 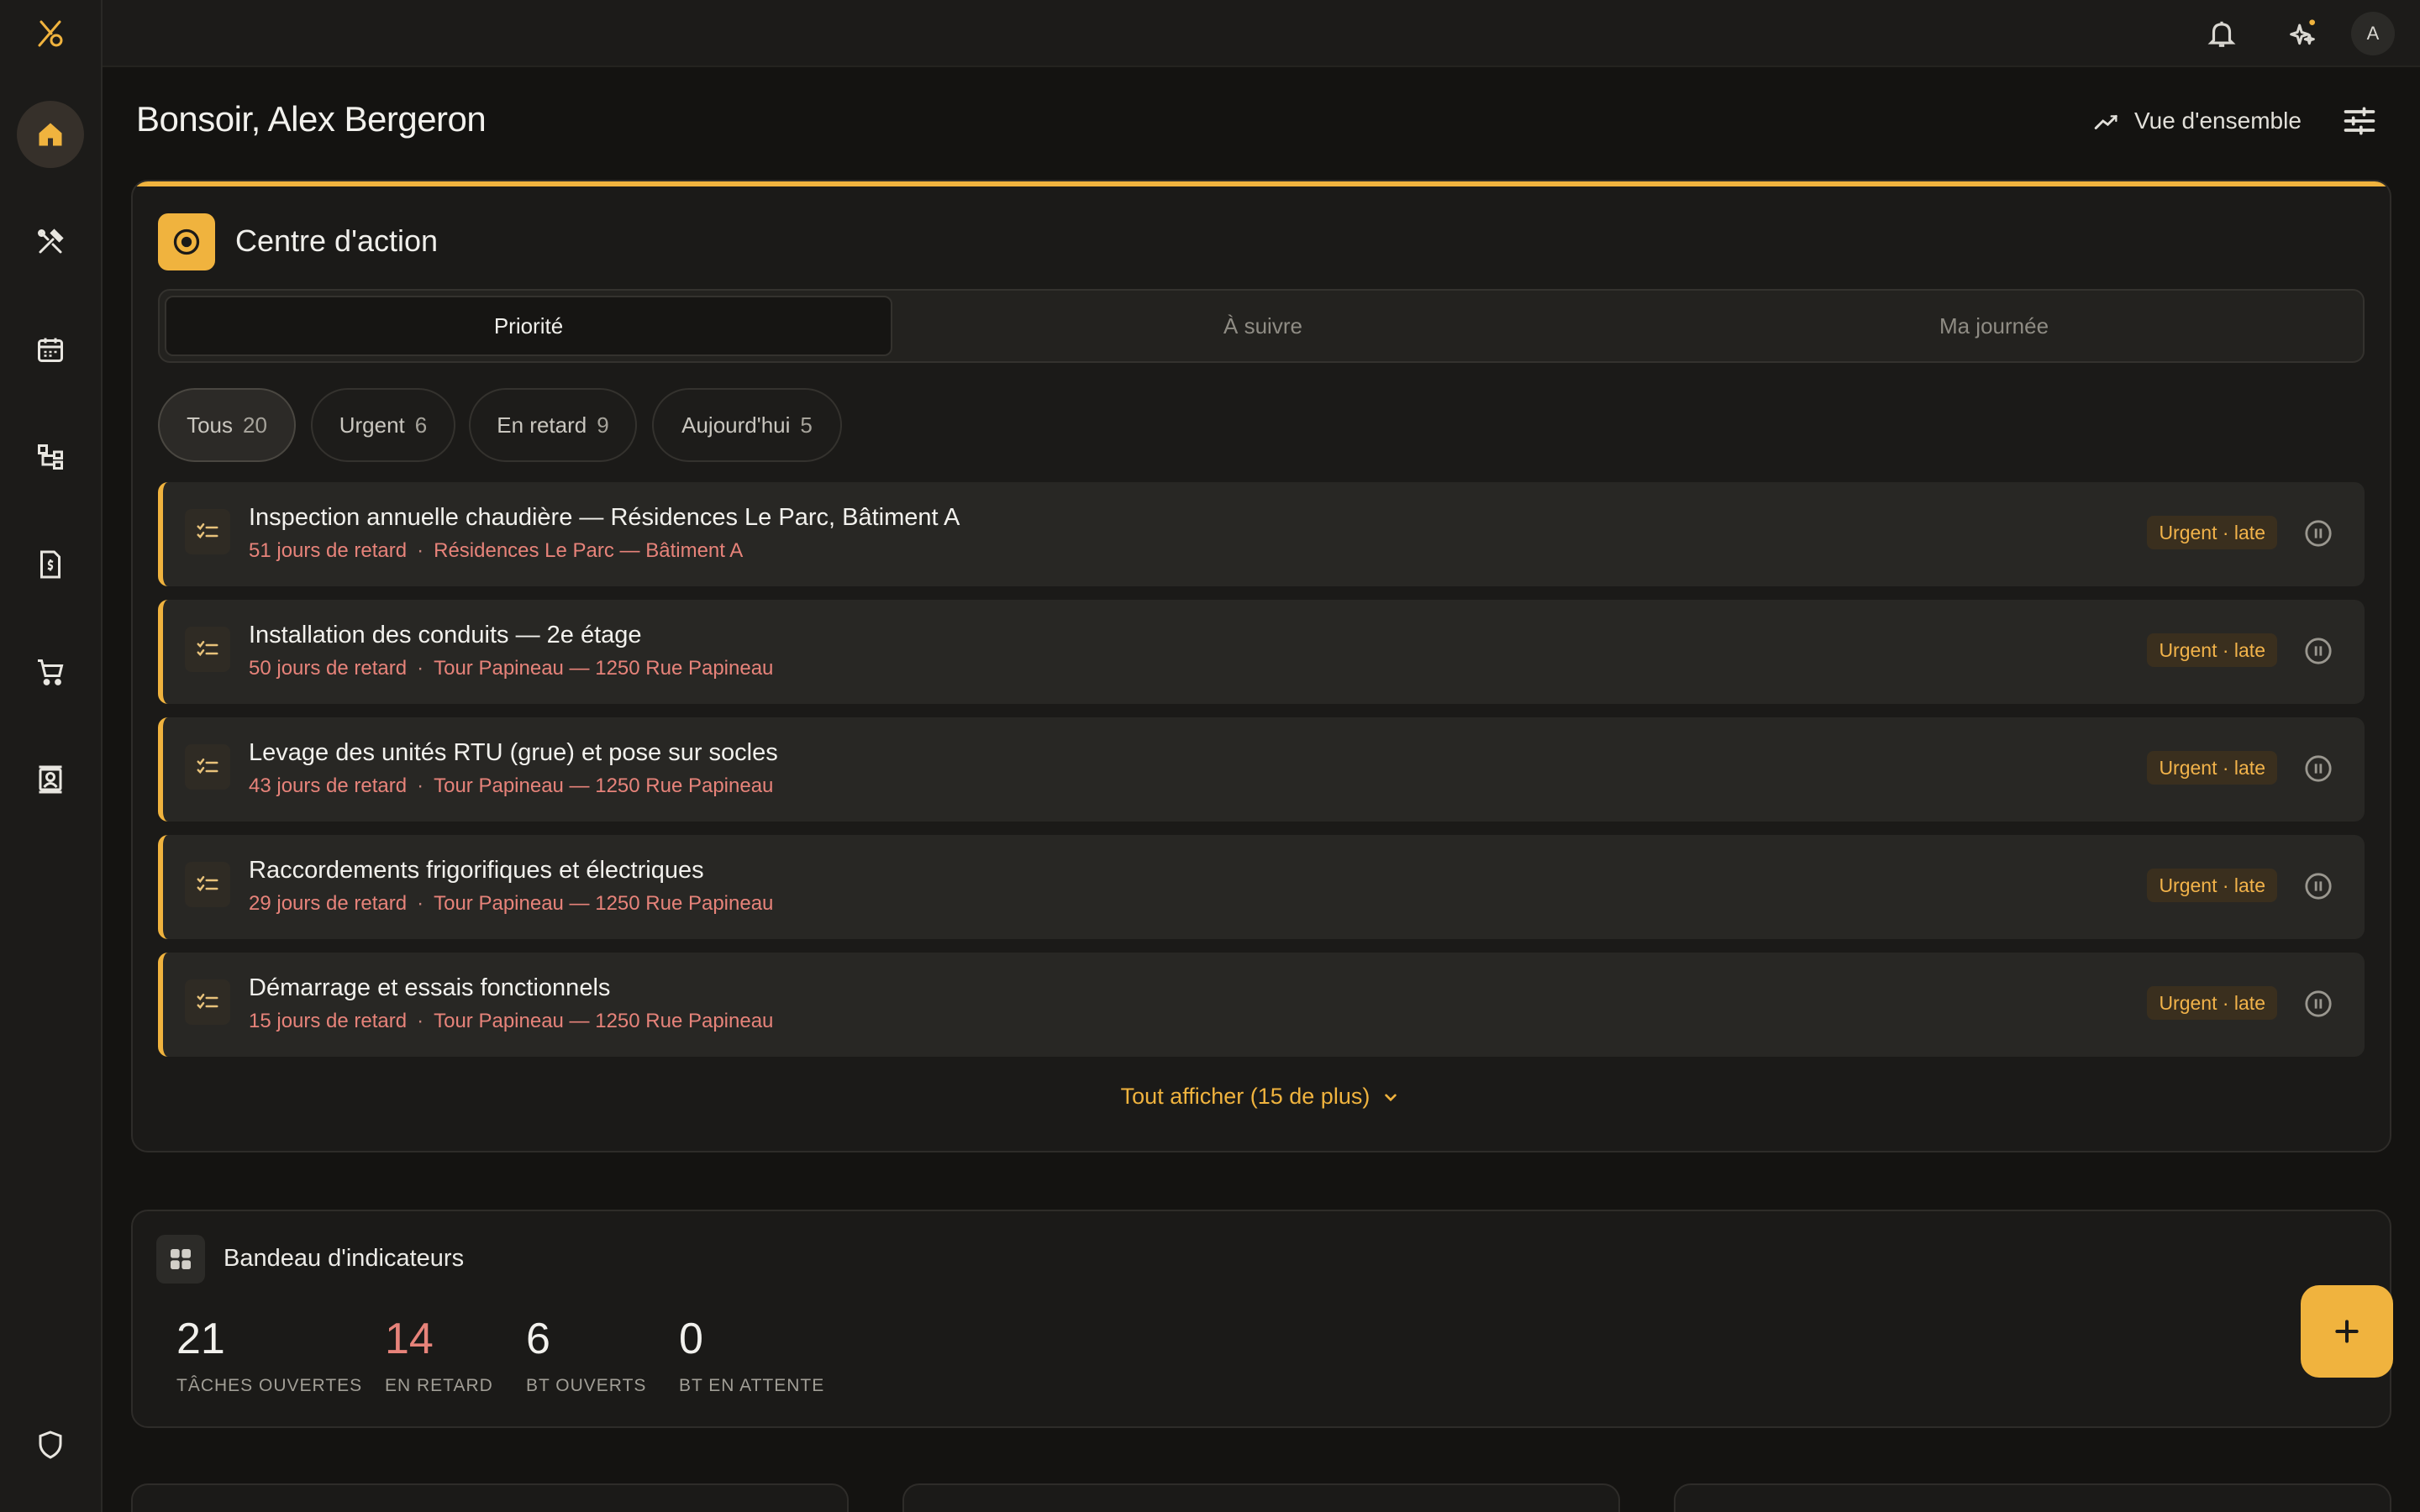 What do you see at coordinates (2221, 33) in the screenshot?
I see `notifications-button` at bounding box center [2221, 33].